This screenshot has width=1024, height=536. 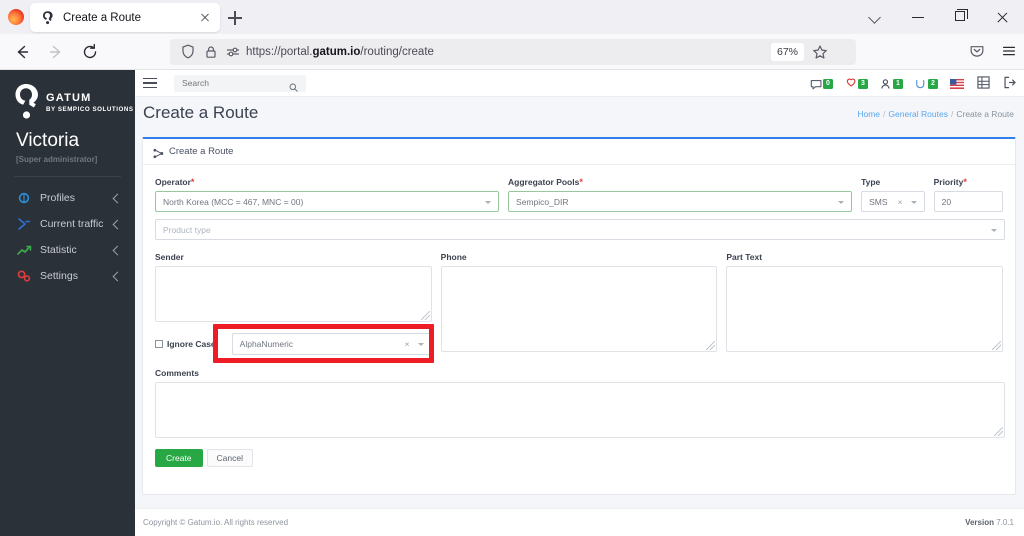 I want to click on field-label: Comments, so click(x=177, y=373).